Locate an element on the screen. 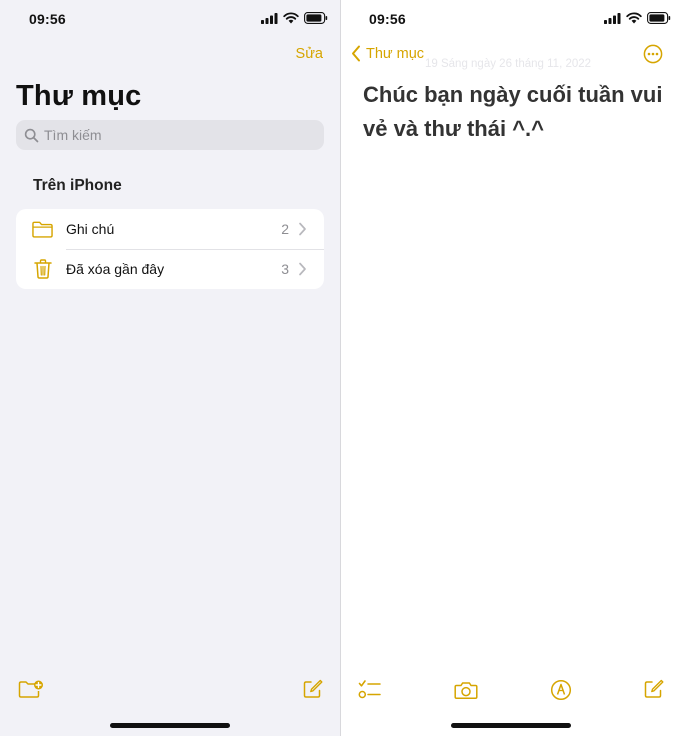  more-ellipsis-icon is located at coordinates (653, 54).